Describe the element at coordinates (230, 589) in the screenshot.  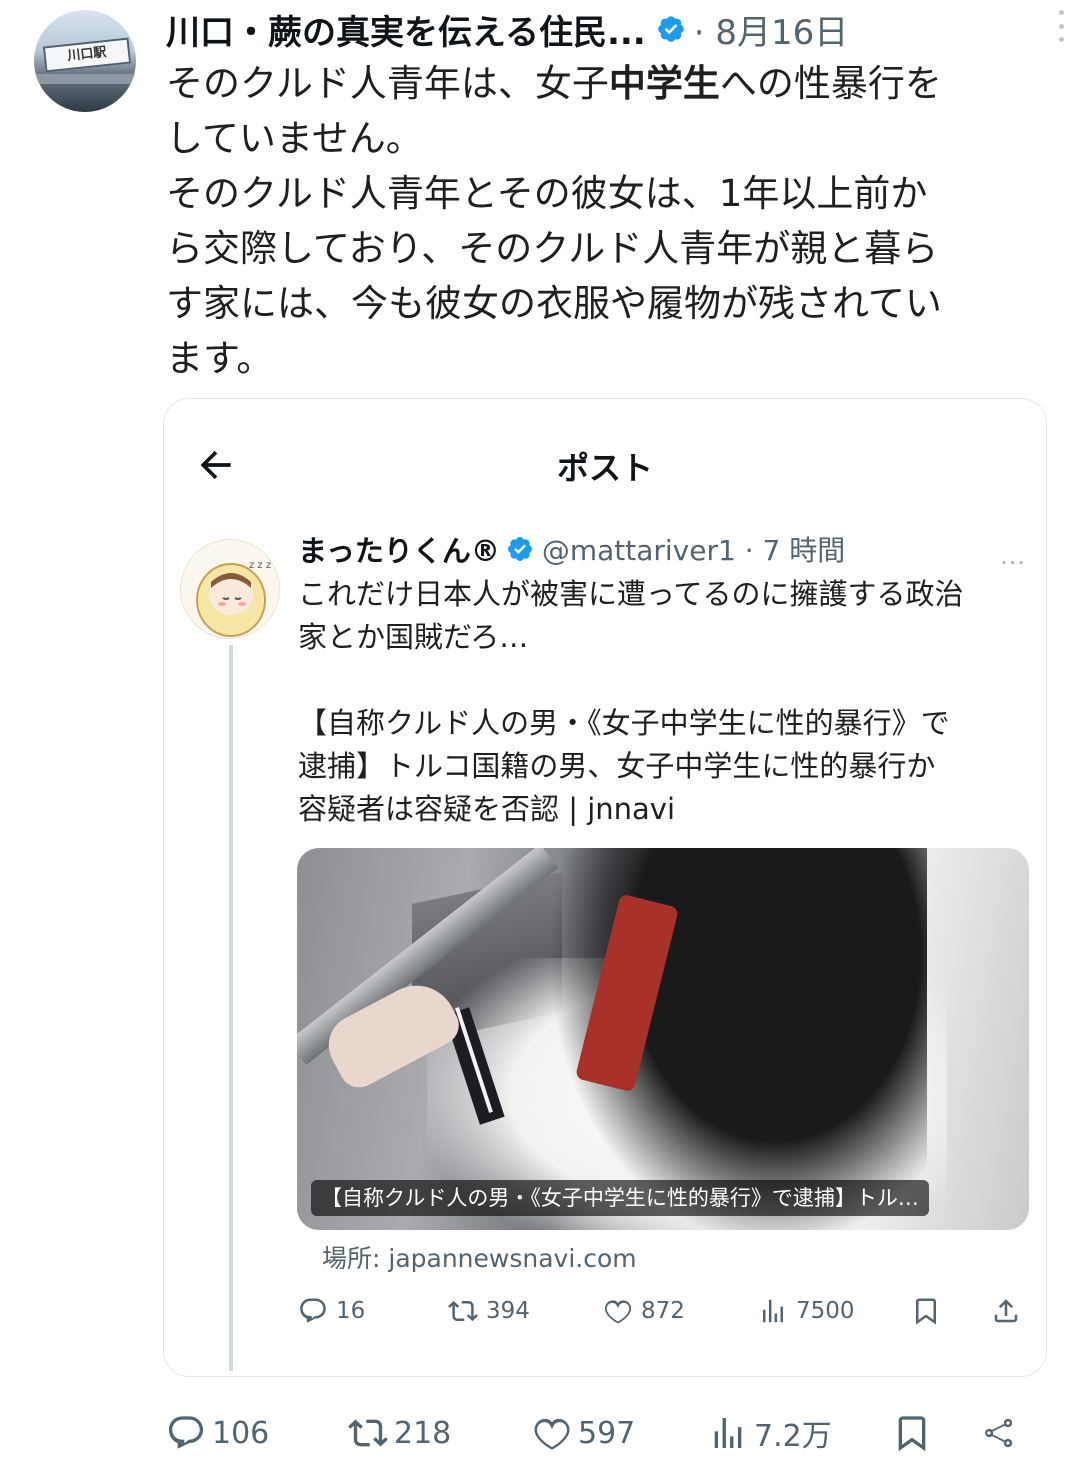
I see `quoted-author-avatar: z z z` at that location.